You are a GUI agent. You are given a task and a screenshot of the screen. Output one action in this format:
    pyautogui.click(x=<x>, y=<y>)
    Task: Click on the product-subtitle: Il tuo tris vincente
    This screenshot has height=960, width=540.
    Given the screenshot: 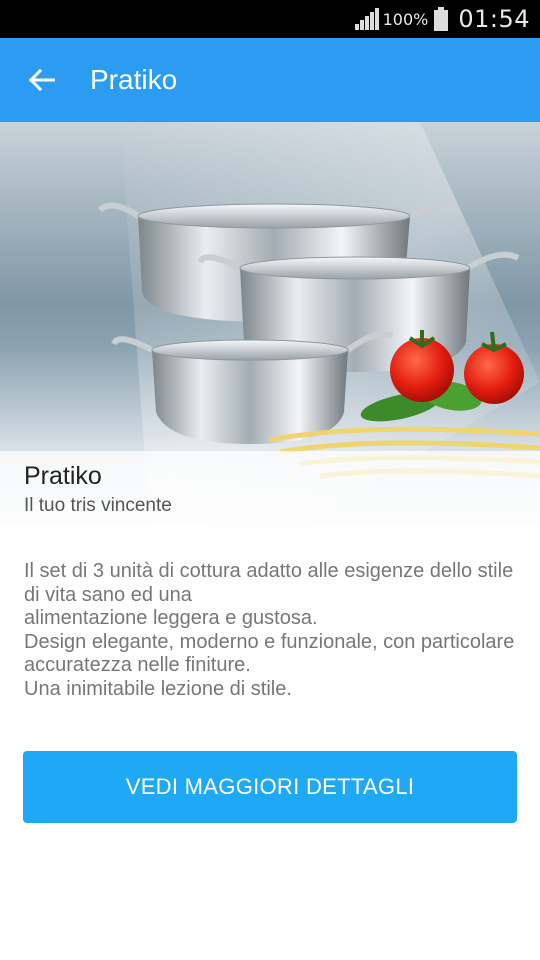 What is the action you would take?
    pyautogui.click(x=98, y=505)
    